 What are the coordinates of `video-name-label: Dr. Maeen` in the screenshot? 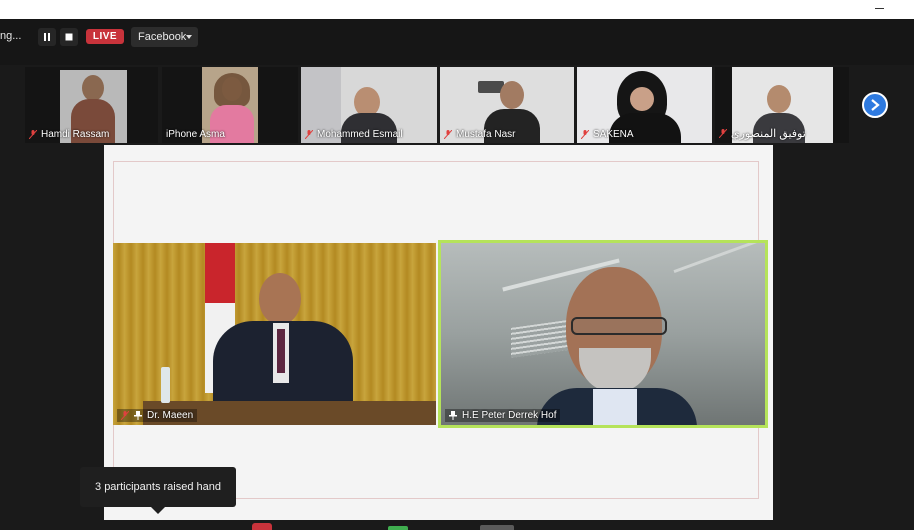 It's located at (170, 415).